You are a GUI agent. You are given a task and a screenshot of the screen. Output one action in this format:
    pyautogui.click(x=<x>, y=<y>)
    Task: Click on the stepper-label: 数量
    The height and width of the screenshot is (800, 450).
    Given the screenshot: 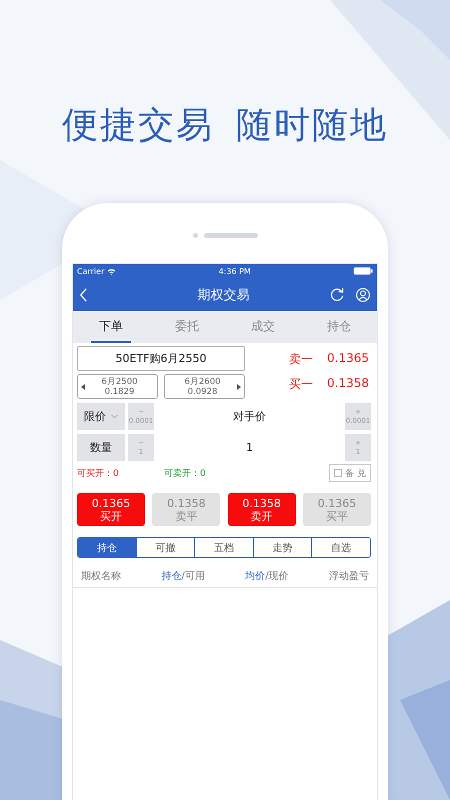 What is the action you would take?
    pyautogui.click(x=101, y=447)
    